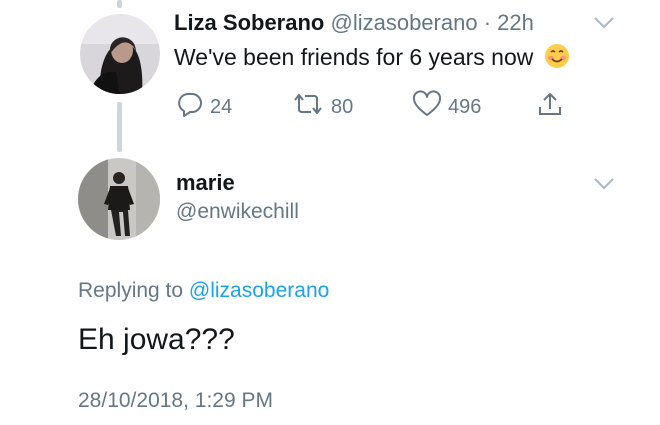  I want to click on tweet-timestamp: 28/10/2018, 1:29 PM, so click(175, 401).